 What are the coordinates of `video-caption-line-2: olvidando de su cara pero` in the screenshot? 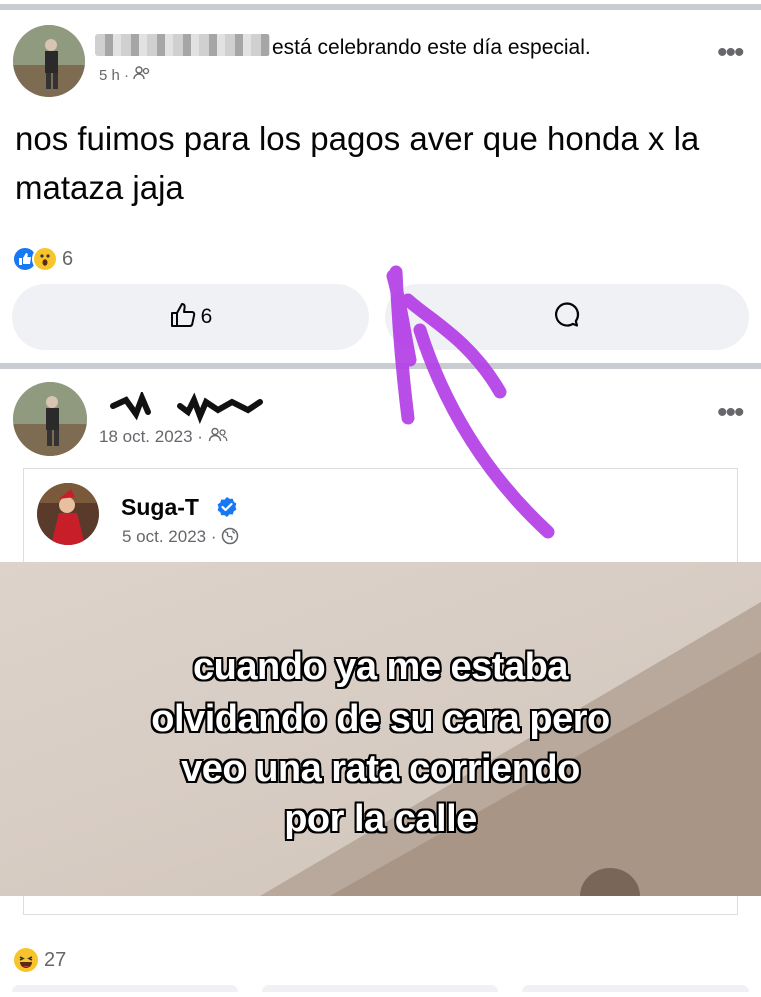 It's located at (380, 719).